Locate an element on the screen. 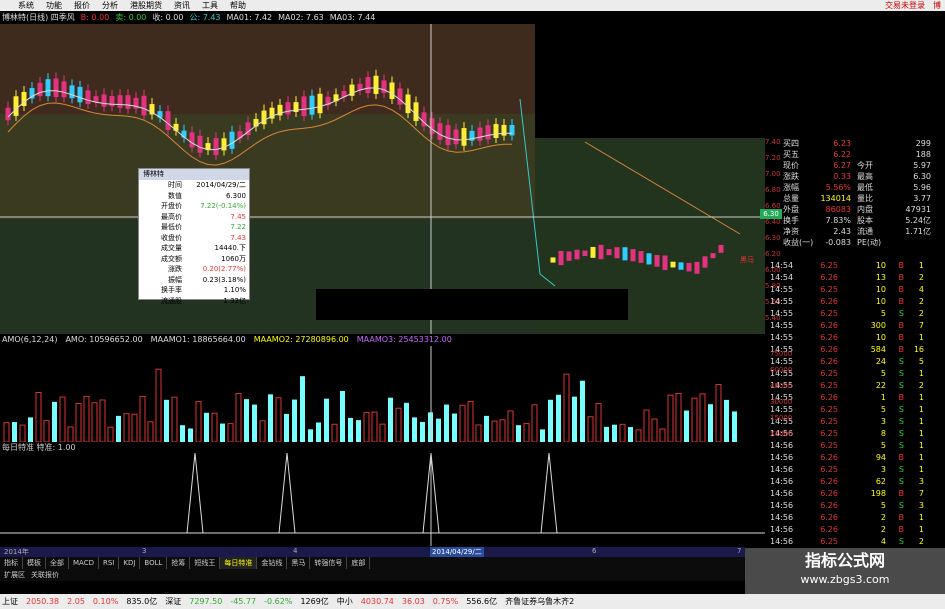 The image size is (945, 609). tab-5: KDJ is located at coordinates (130, 563).